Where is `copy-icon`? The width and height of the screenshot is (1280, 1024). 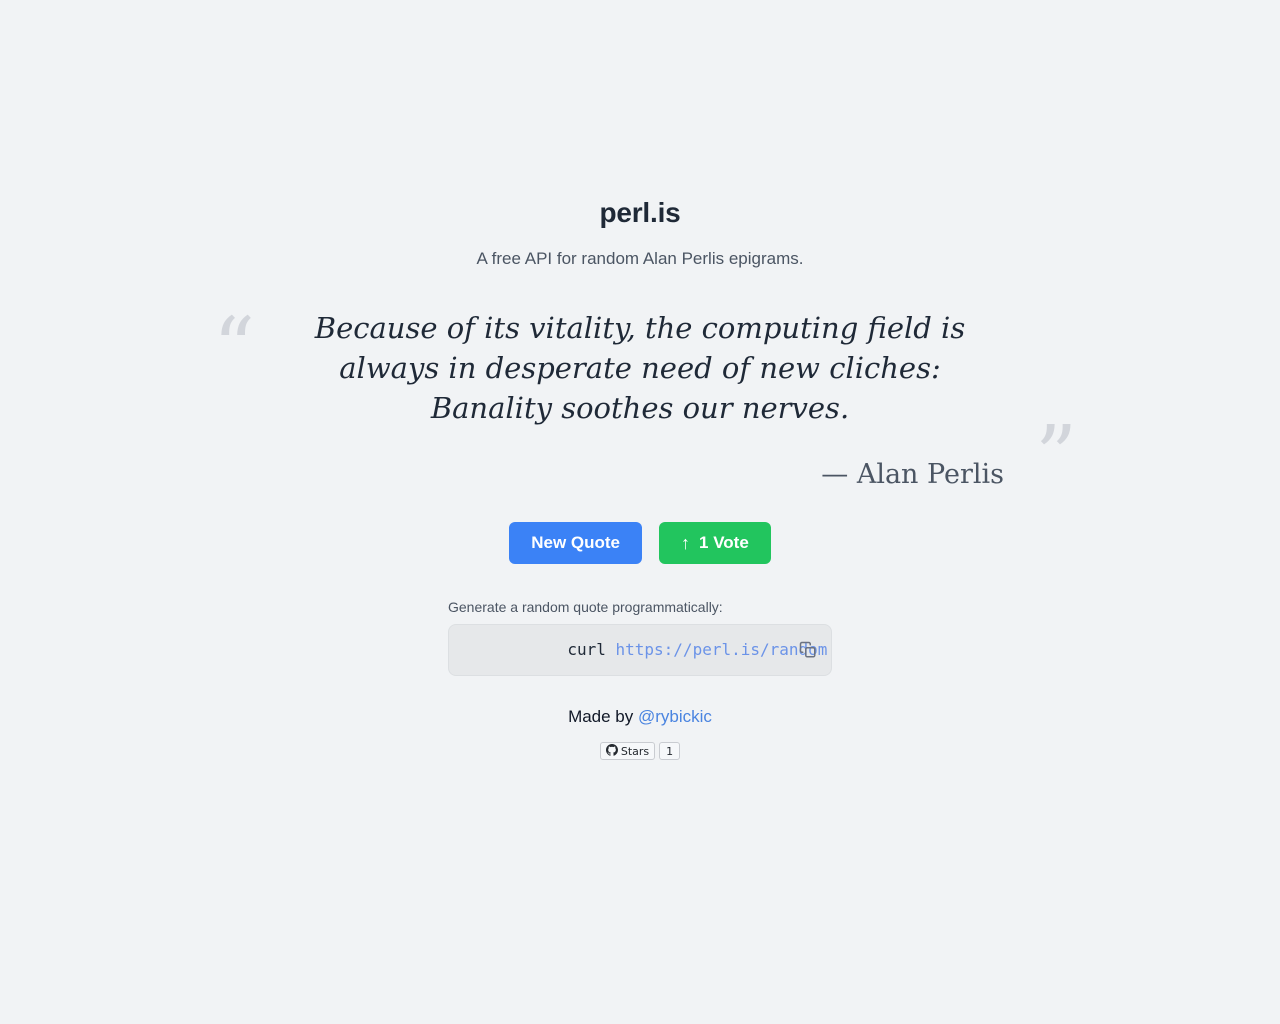
copy-icon is located at coordinates (808, 650).